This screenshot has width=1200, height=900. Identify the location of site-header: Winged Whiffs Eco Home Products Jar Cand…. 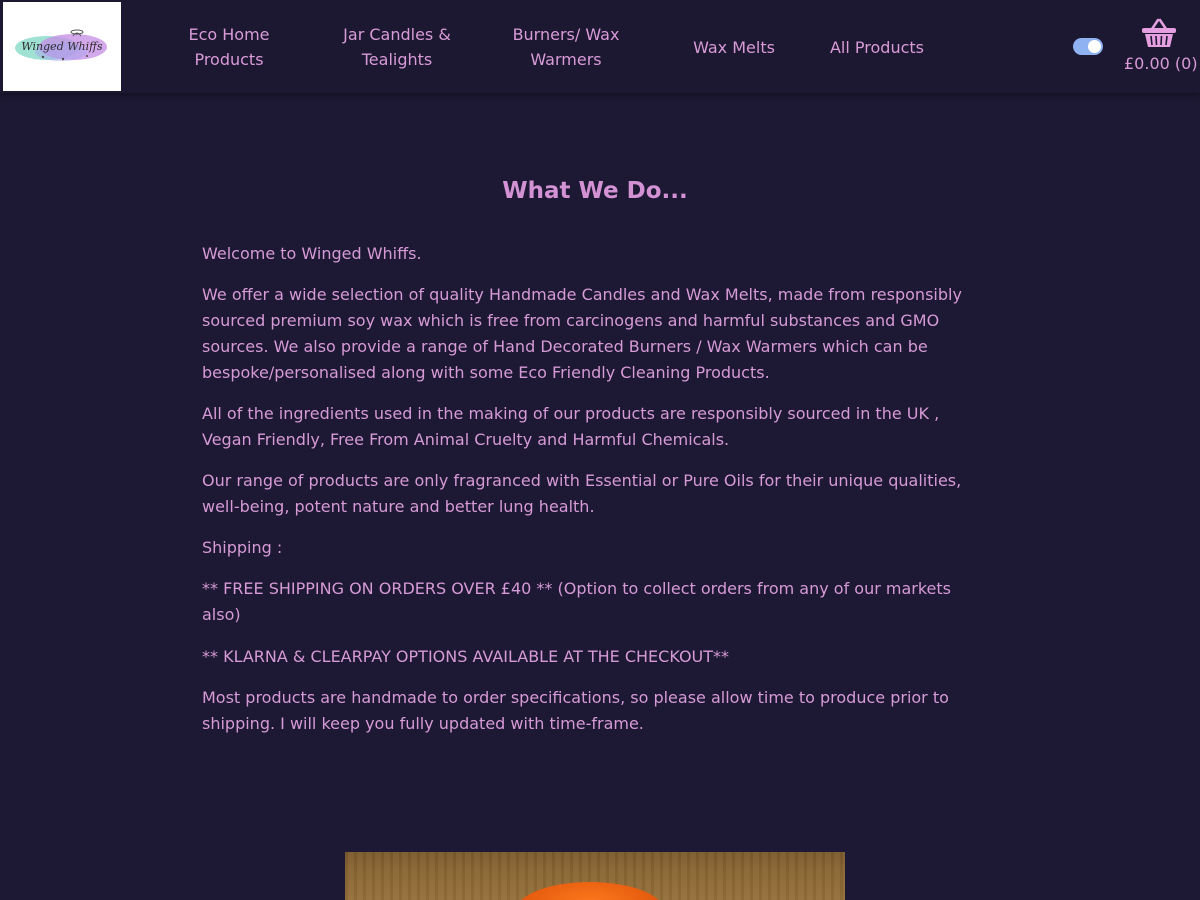
(600, 46).